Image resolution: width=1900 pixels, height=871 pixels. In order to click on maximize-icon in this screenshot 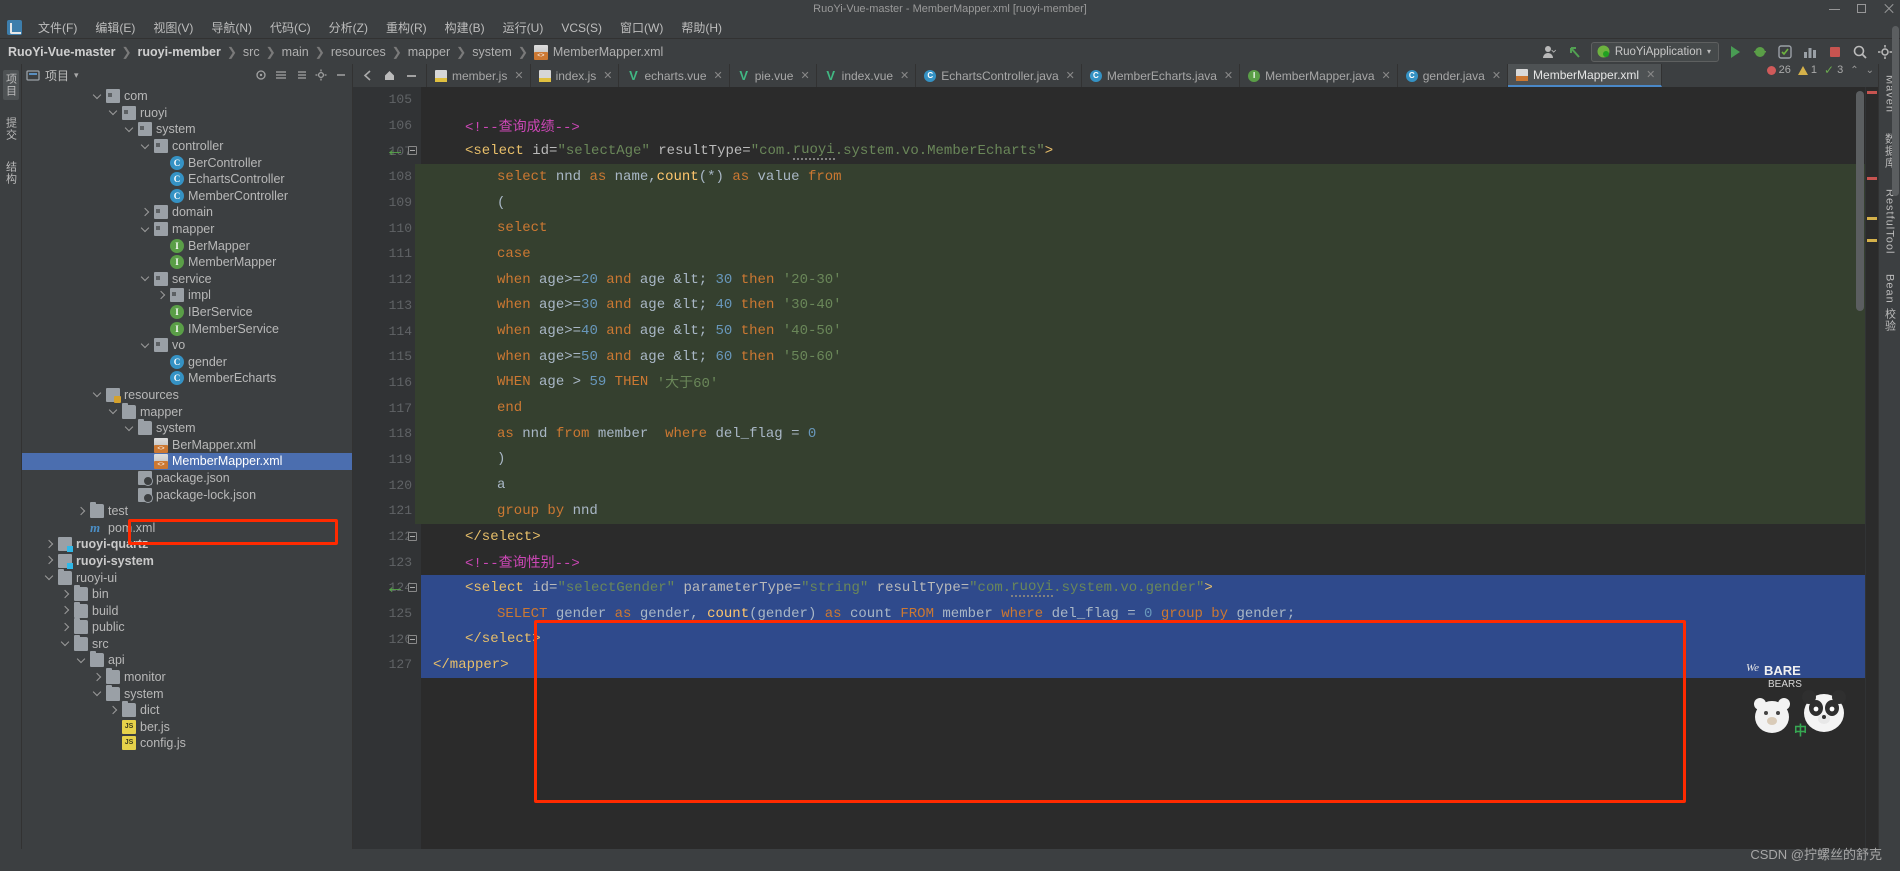, I will do `click(1861, 8)`.